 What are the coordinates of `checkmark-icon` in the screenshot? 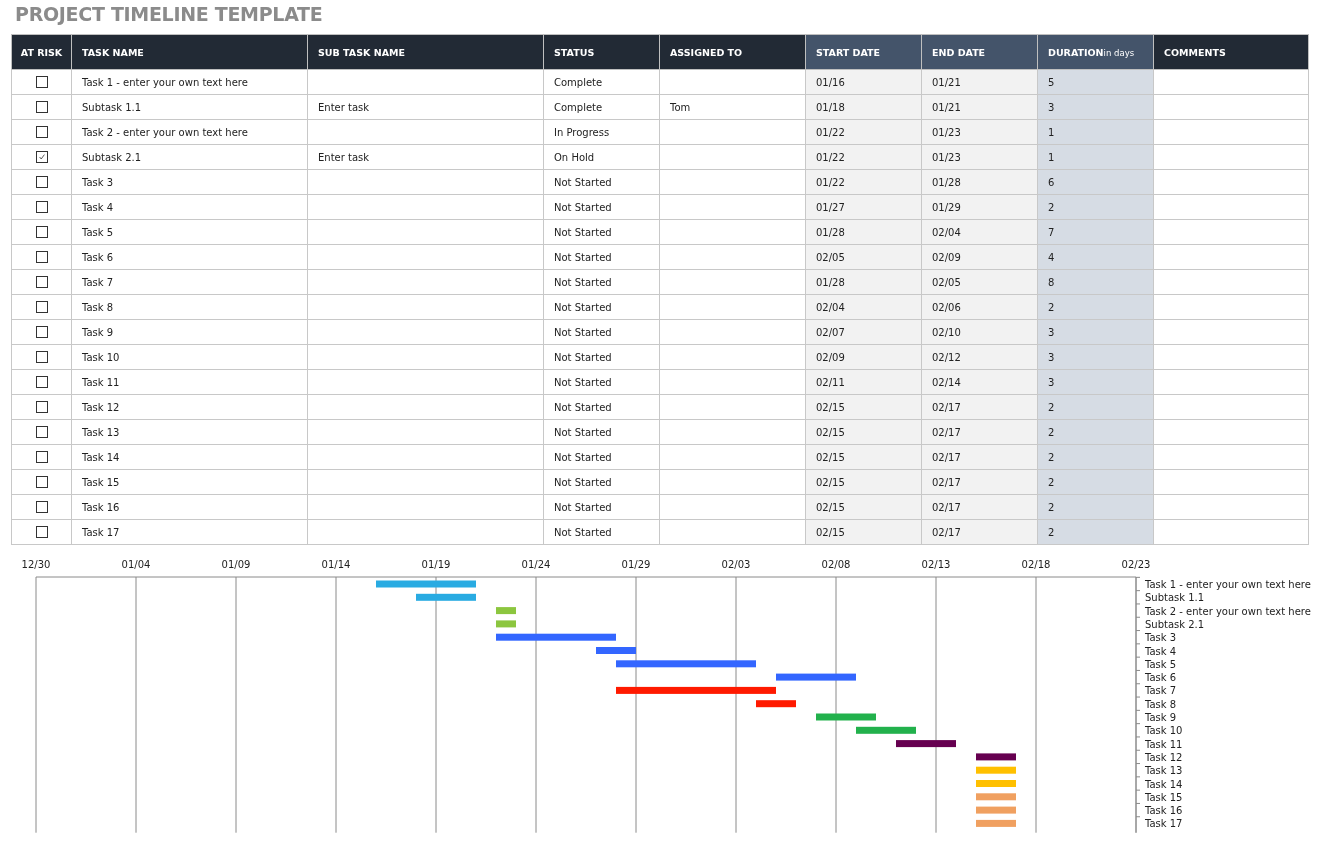 It's located at (41, 157).